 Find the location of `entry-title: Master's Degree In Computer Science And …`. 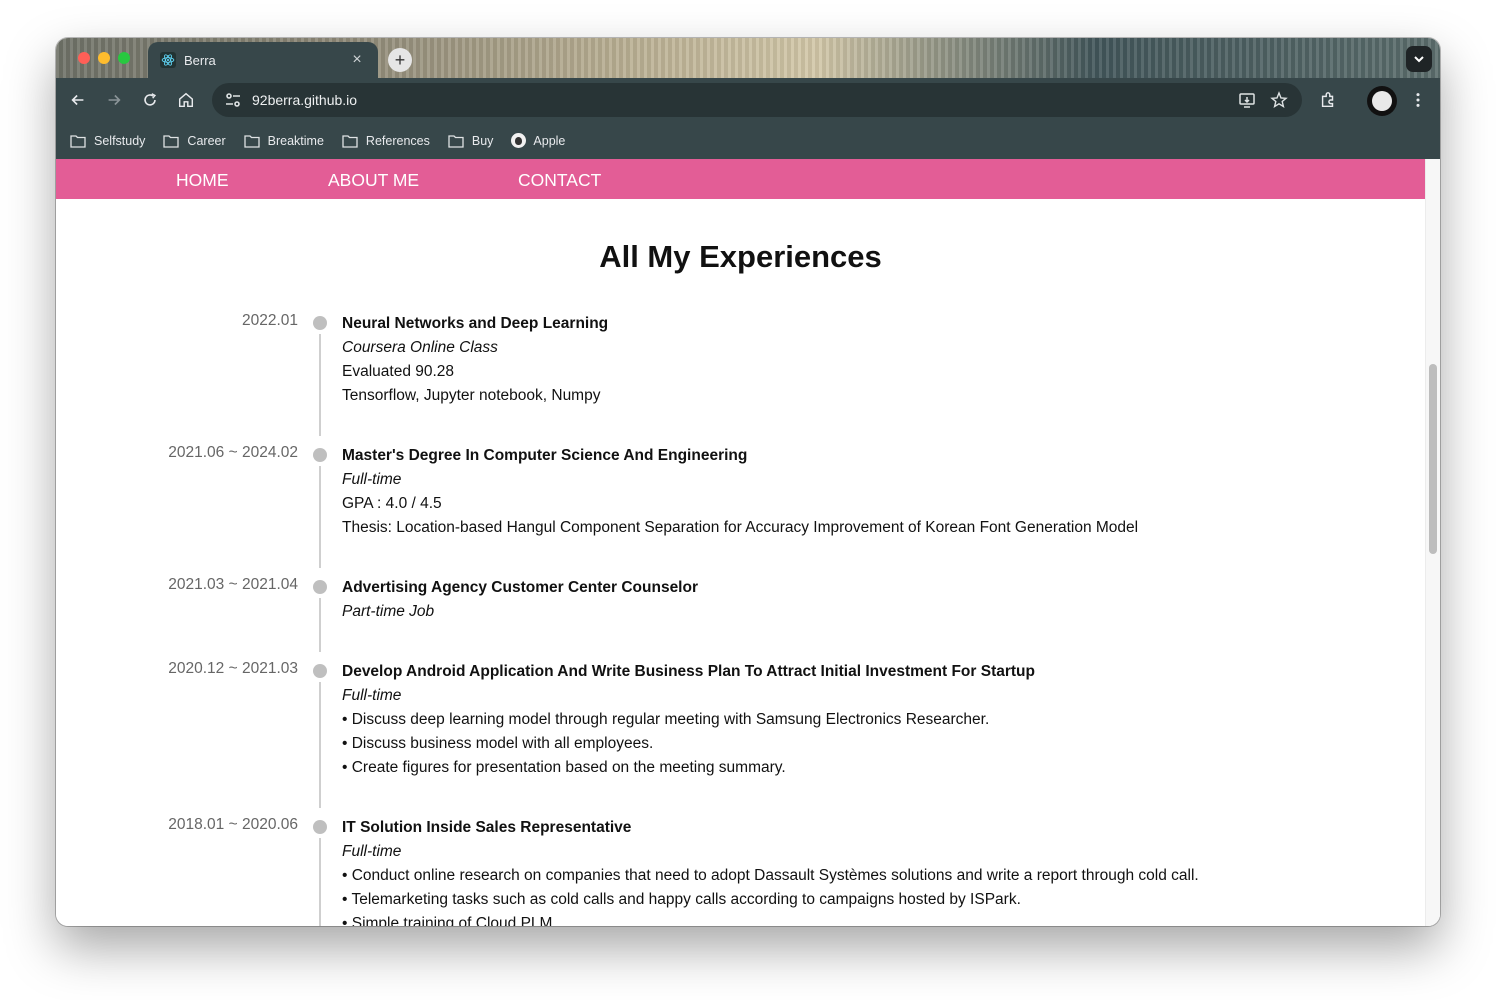

entry-title: Master's Degree In Computer Science And … is located at coordinates (545, 455).